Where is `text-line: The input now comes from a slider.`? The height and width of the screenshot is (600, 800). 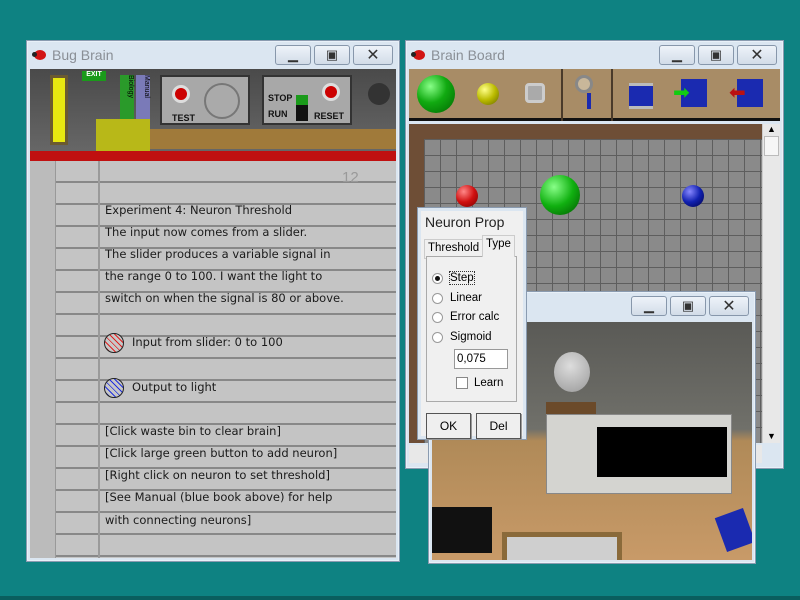
text-line: The input now comes from a slider. is located at coordinates (206, 232).